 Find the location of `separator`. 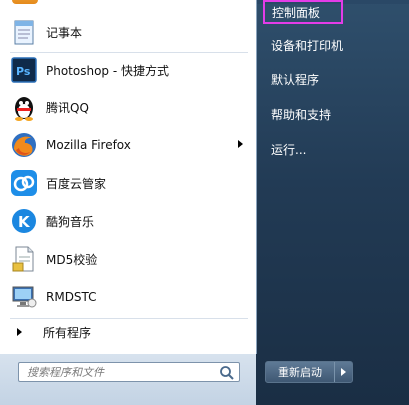

separator is located at coordinates (129, 318).